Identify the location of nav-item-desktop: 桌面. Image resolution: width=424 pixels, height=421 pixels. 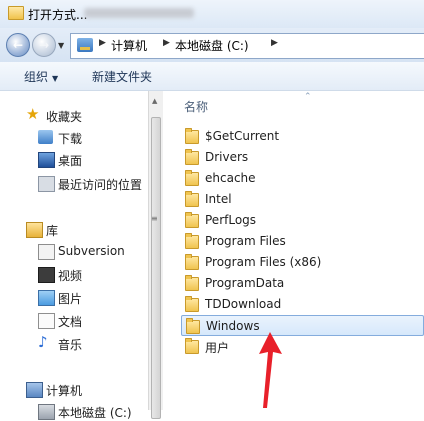
(74, 159).